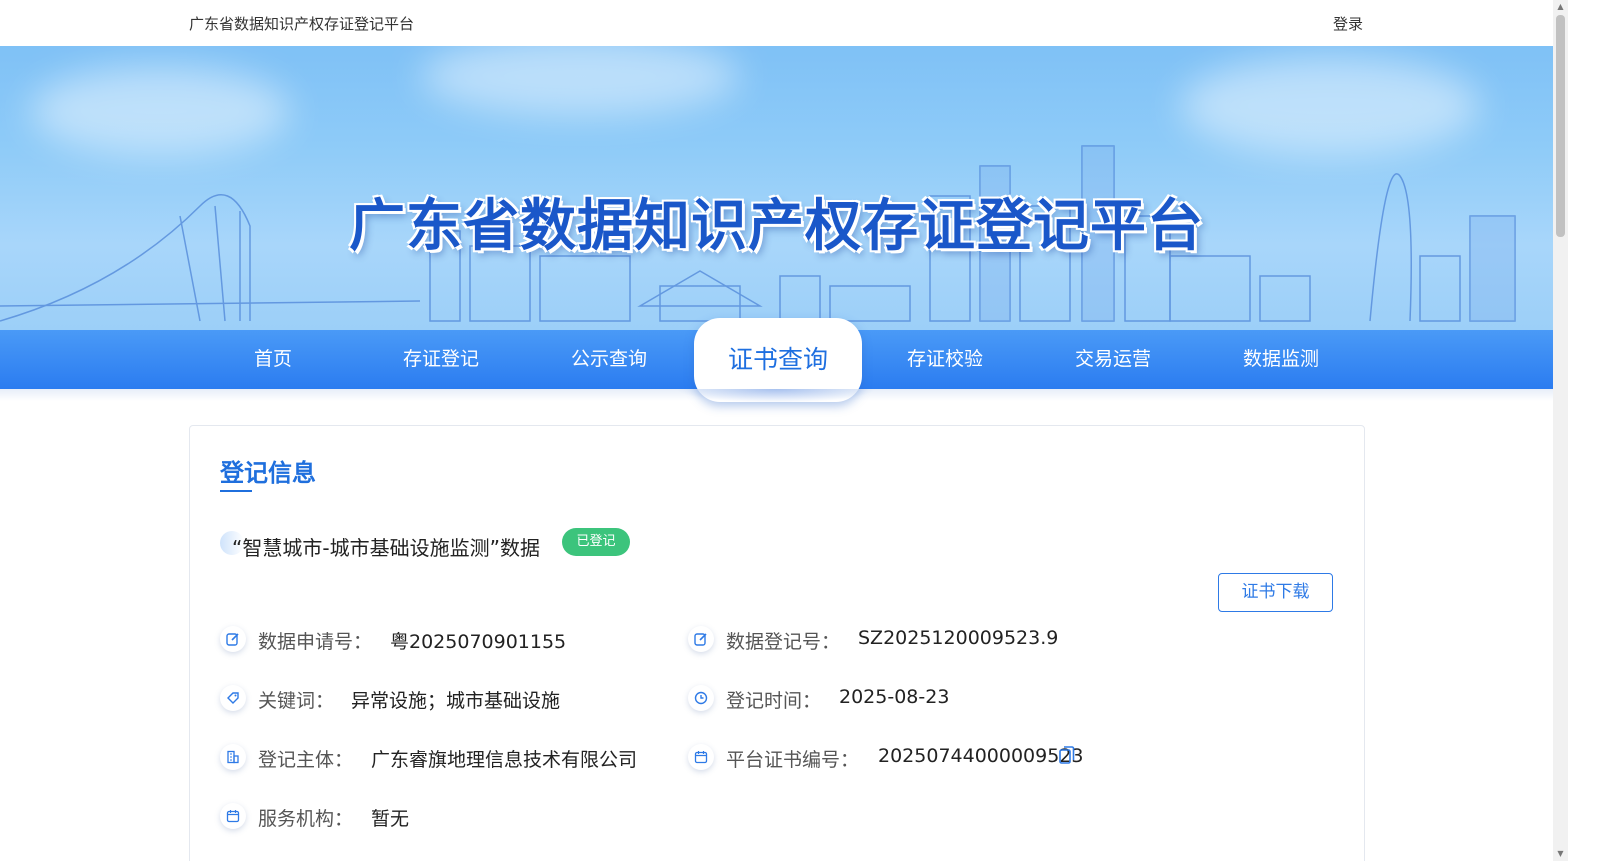 Image resolution: width=1600 pixels, height=861 pixels. What do you see at coordinates (701, 698) in the screenshot?
I see `clock-icon` at bounding box center [701, 698].